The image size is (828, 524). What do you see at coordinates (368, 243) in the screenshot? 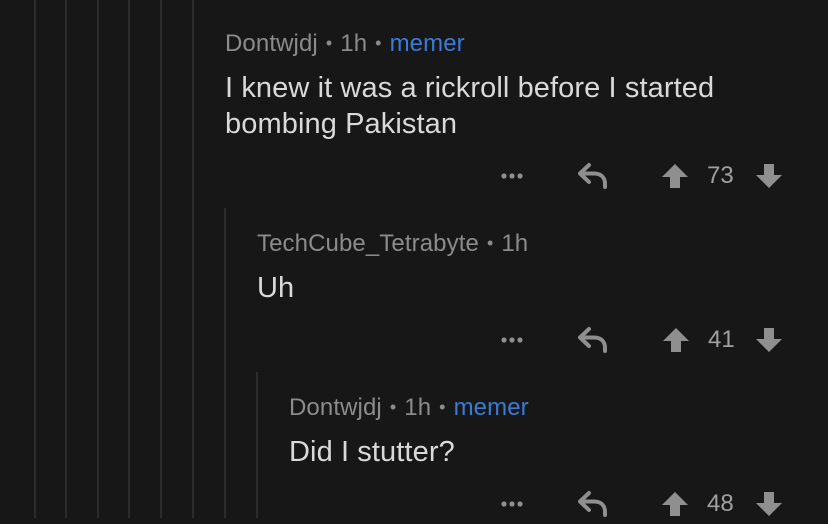
I see `comment-author: TechCube_Tetrabyte` at bounding box center [368, 243].